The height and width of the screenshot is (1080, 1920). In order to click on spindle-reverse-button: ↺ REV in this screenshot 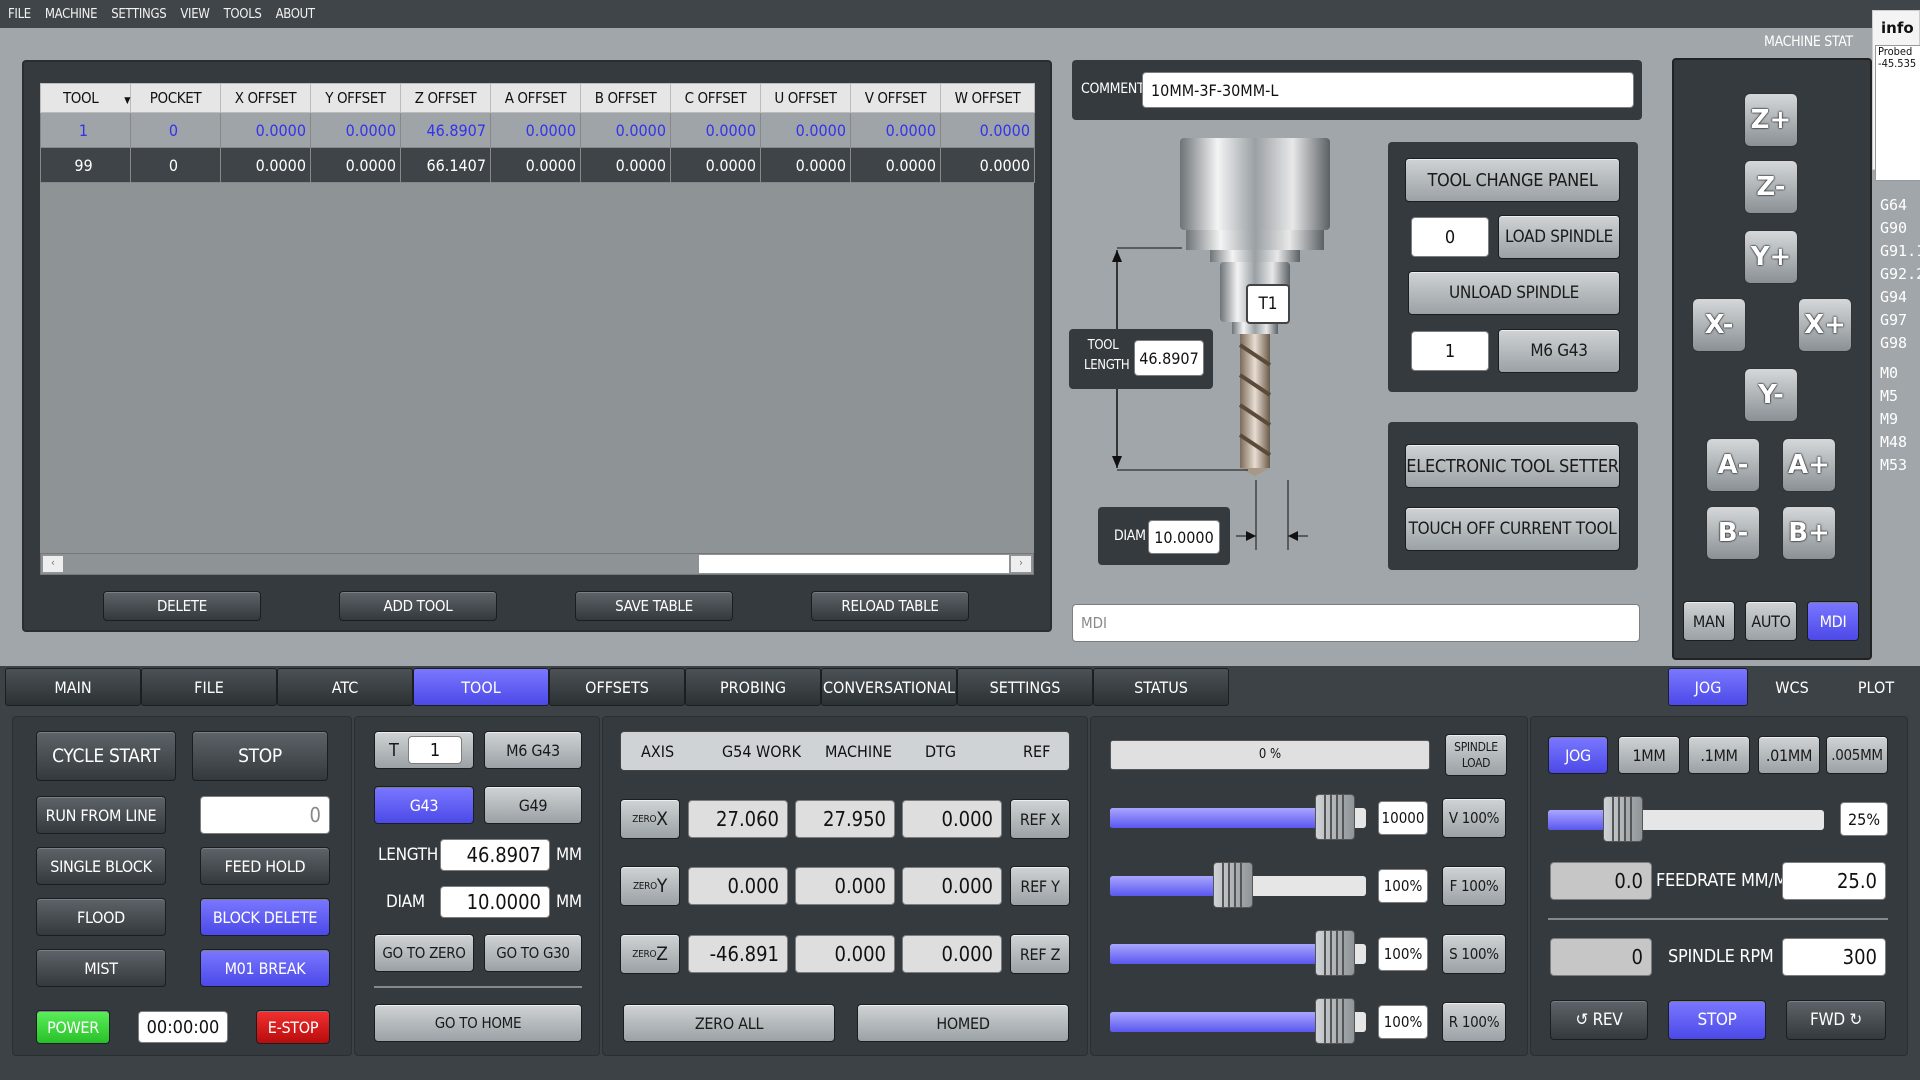, I will do `click(1599, 1020)`.